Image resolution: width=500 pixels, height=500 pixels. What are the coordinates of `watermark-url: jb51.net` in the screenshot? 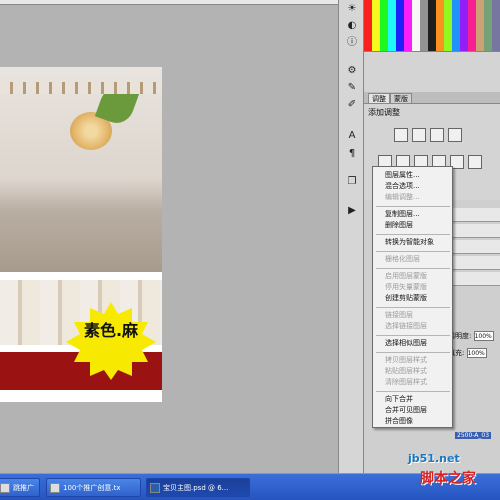 It's located at (434, 458).